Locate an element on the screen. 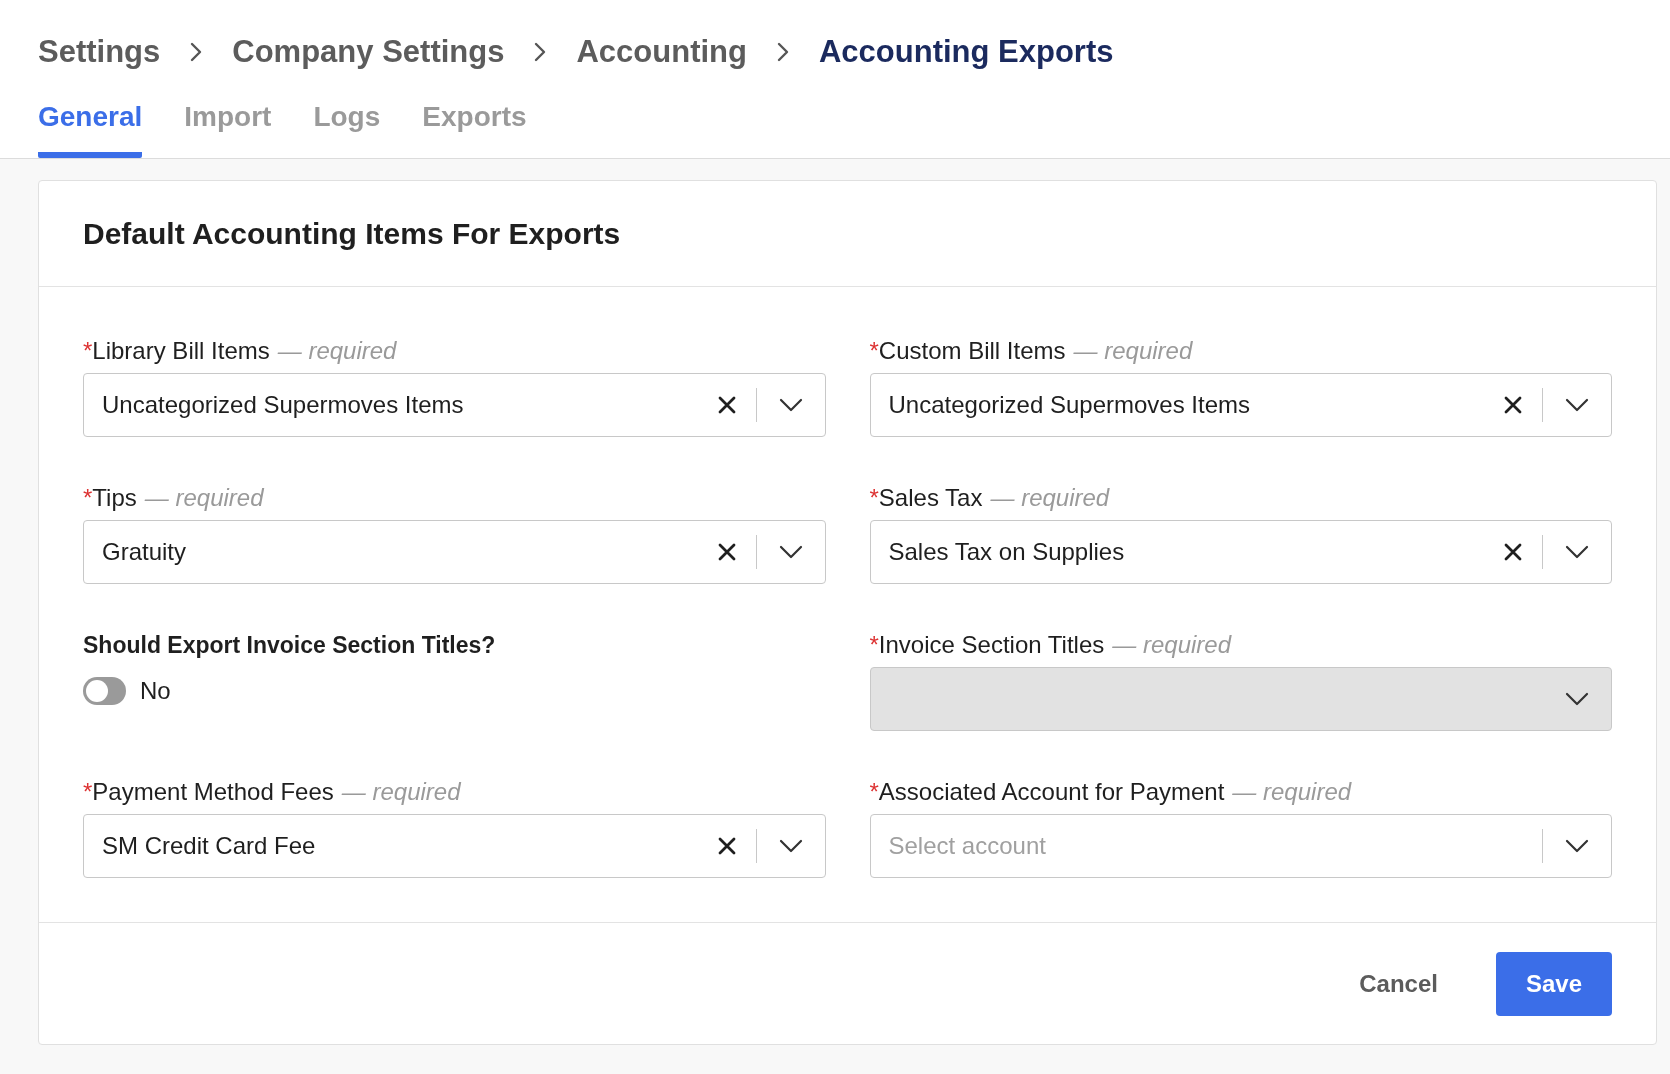 This screenshot has height=1074, width=1670. breadcrumb-link: Accounting is located at coordinates (661, 52).